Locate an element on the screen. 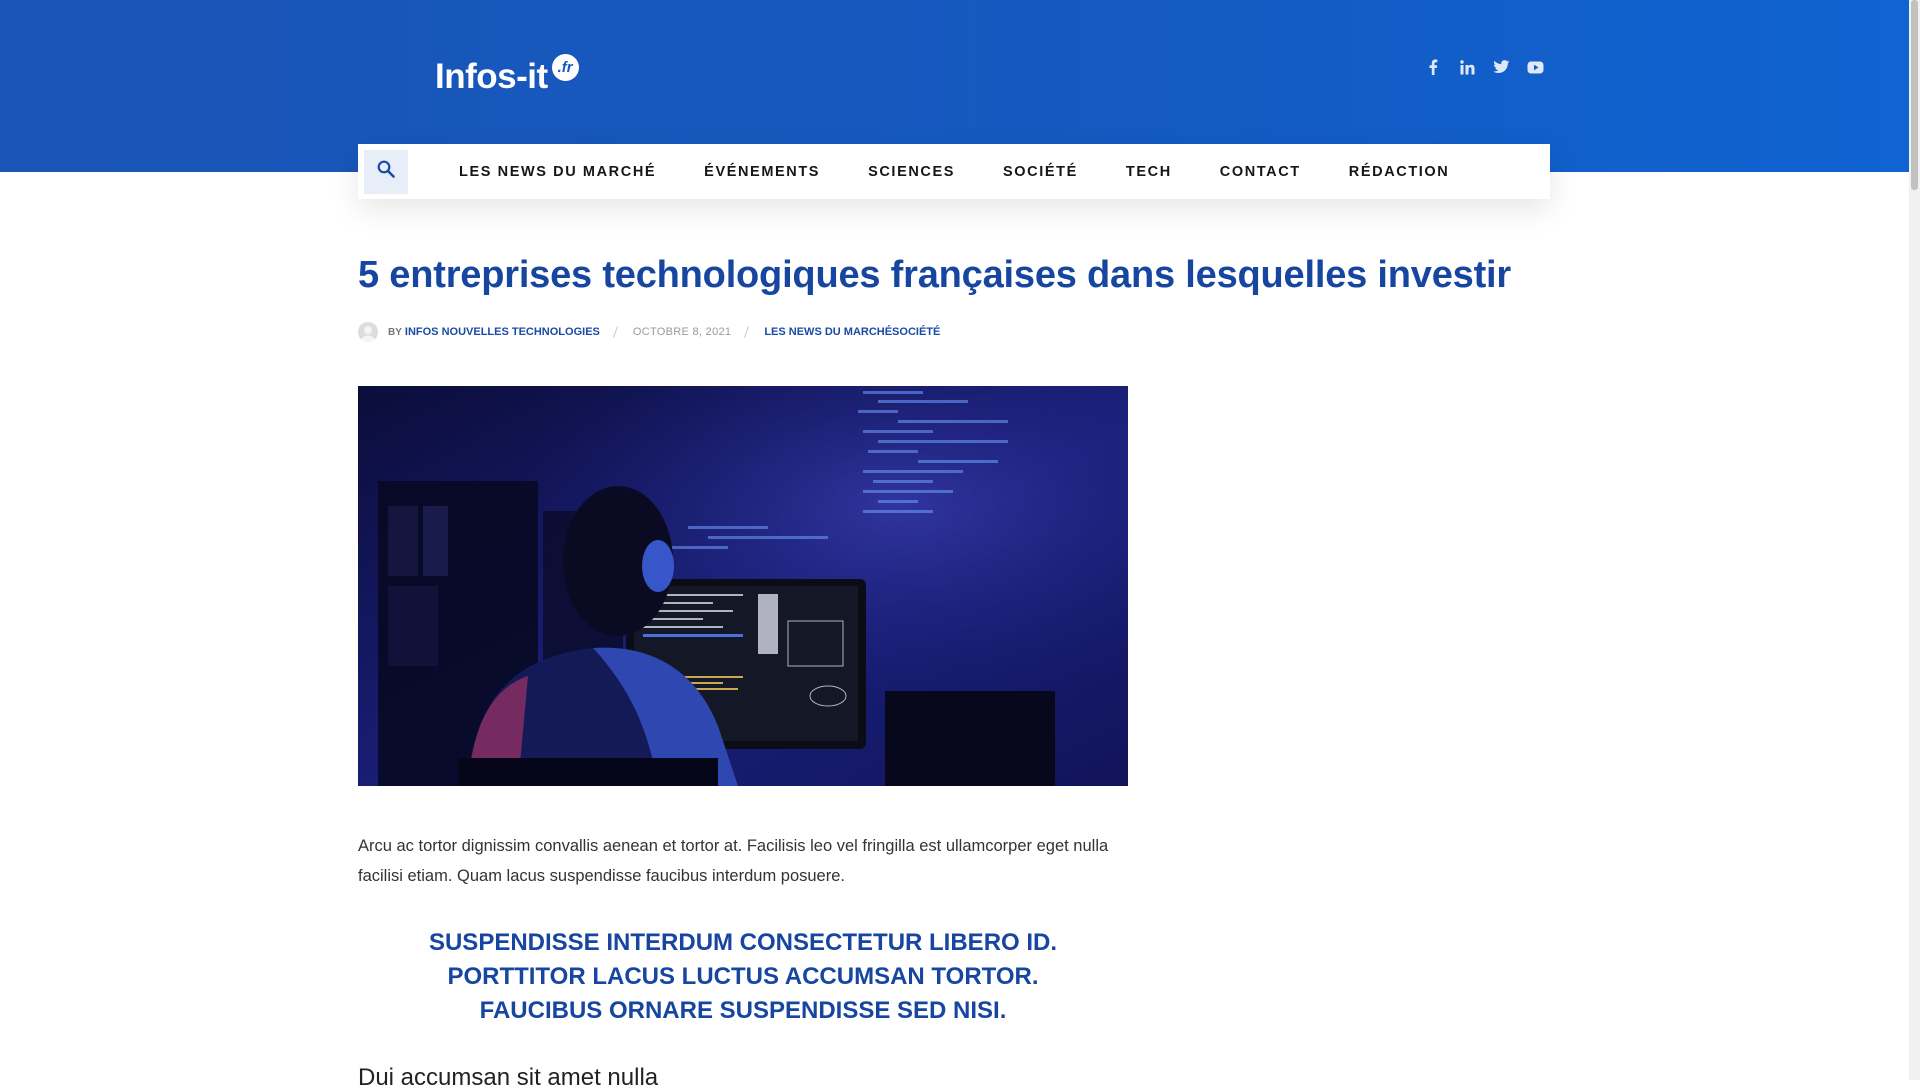 The height and width of the screenshot is (1092, 1920). twitter-icon is located at coordinates (1501, 67).